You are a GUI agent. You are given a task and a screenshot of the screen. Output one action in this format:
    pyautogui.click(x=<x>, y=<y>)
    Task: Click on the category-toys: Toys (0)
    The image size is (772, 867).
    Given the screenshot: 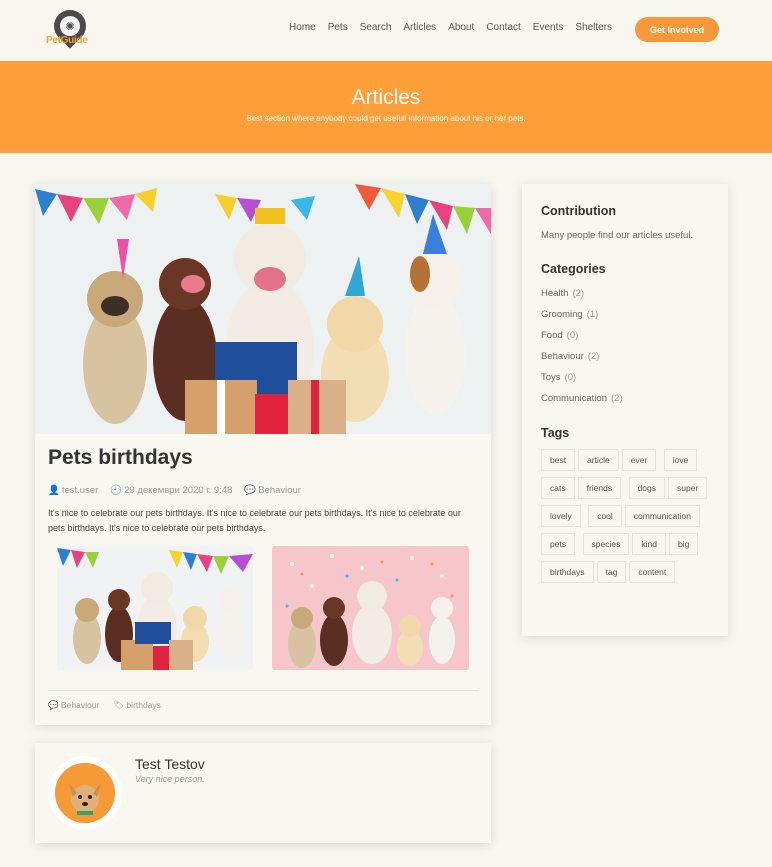 What is the action you would take?
    pyautogui.click(x=558, y=377)
    